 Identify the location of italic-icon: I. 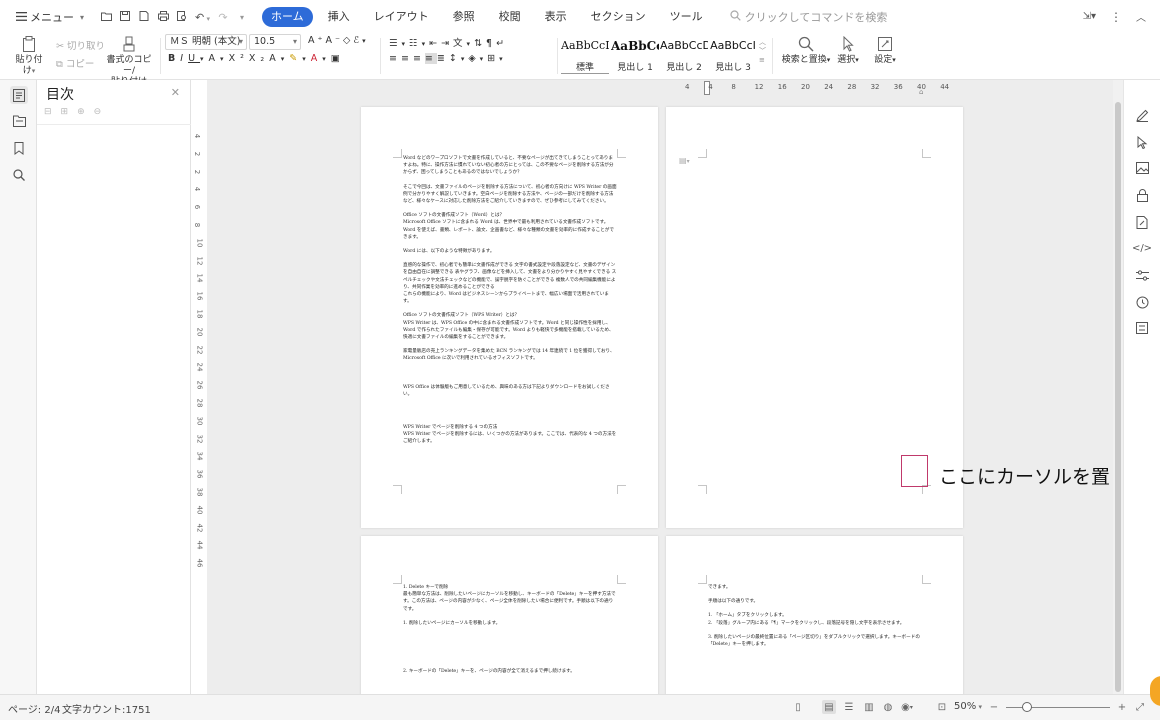
(184, 58).